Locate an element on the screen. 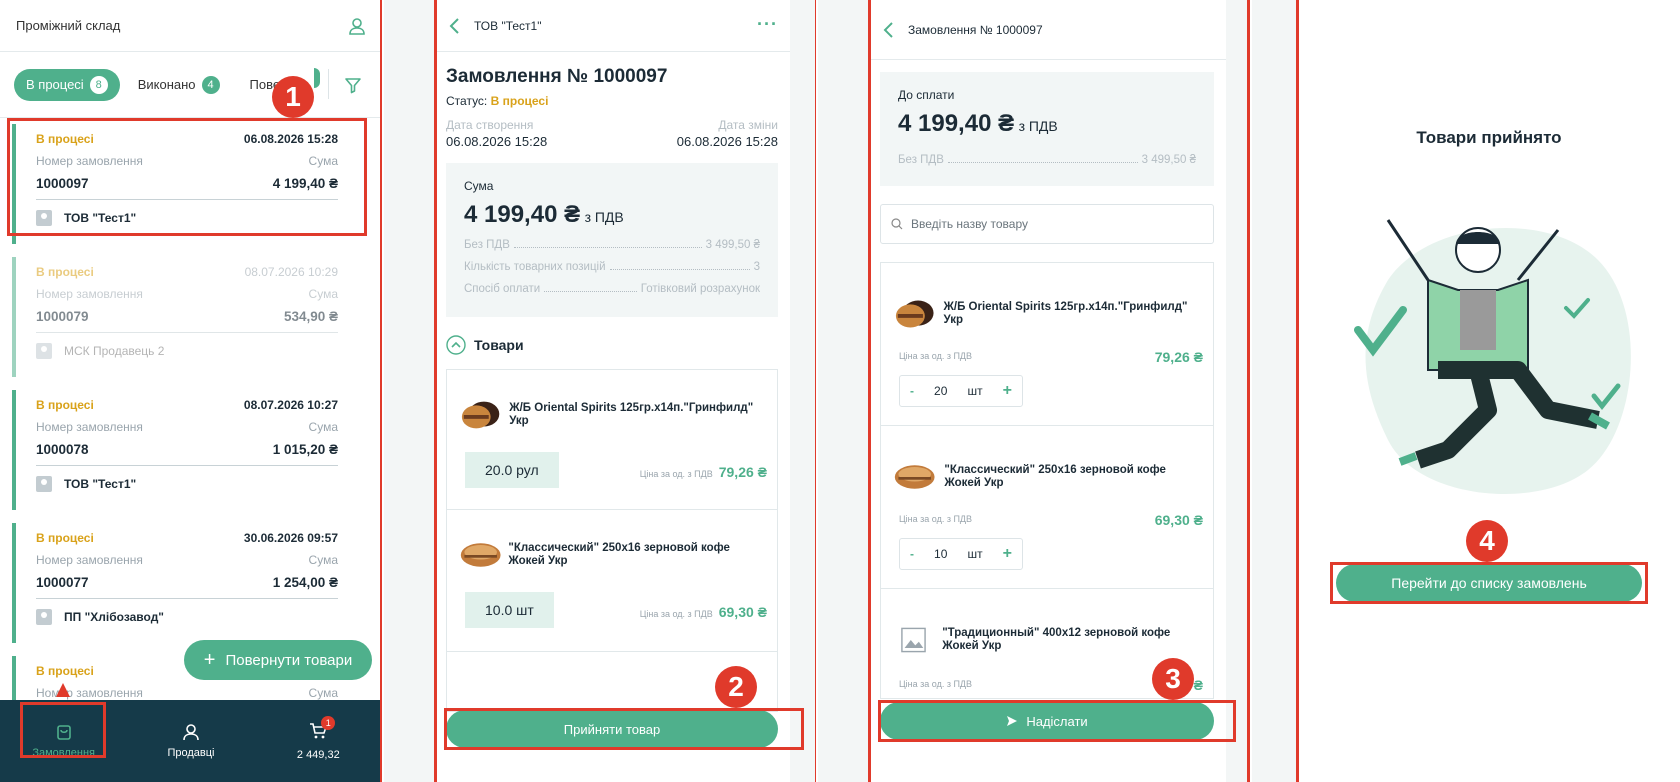 Image resolution: width=1680 pixels, height=782 pixels. row-value: Готівковий розрахунок is located at coordinates (700, 289).